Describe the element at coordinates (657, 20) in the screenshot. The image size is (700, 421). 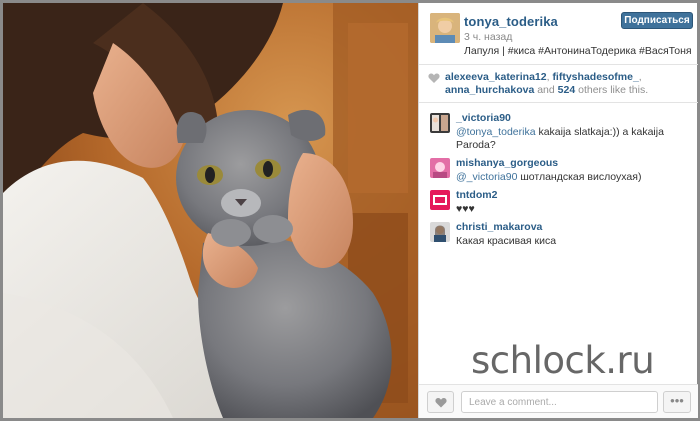
I see `follow-button: Подписаться` at that location.